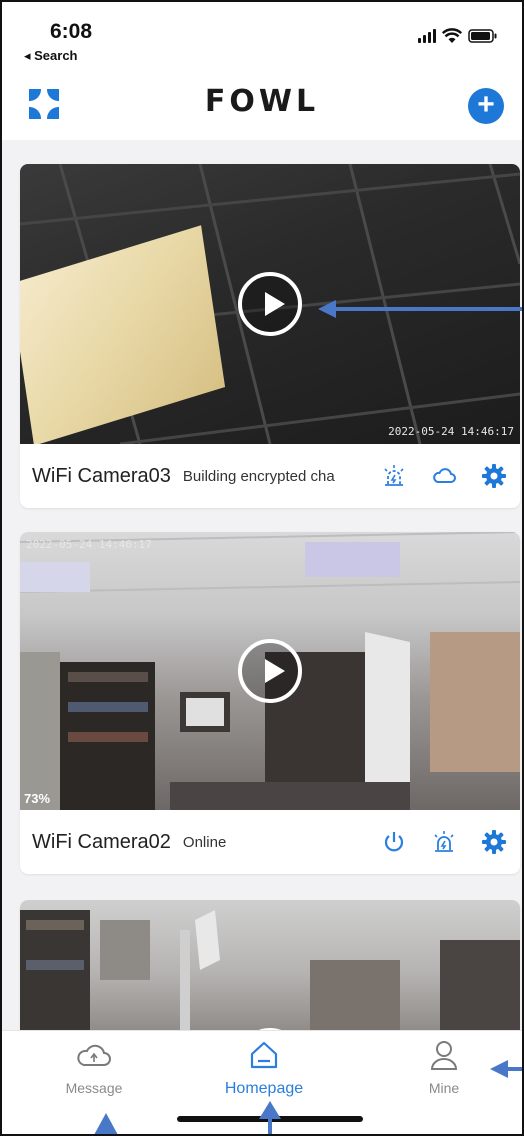  What do you see at coordinates (94, 1055) in the screenshot?
I see `cloud-message-icon` at bounding box center [94, 1055].